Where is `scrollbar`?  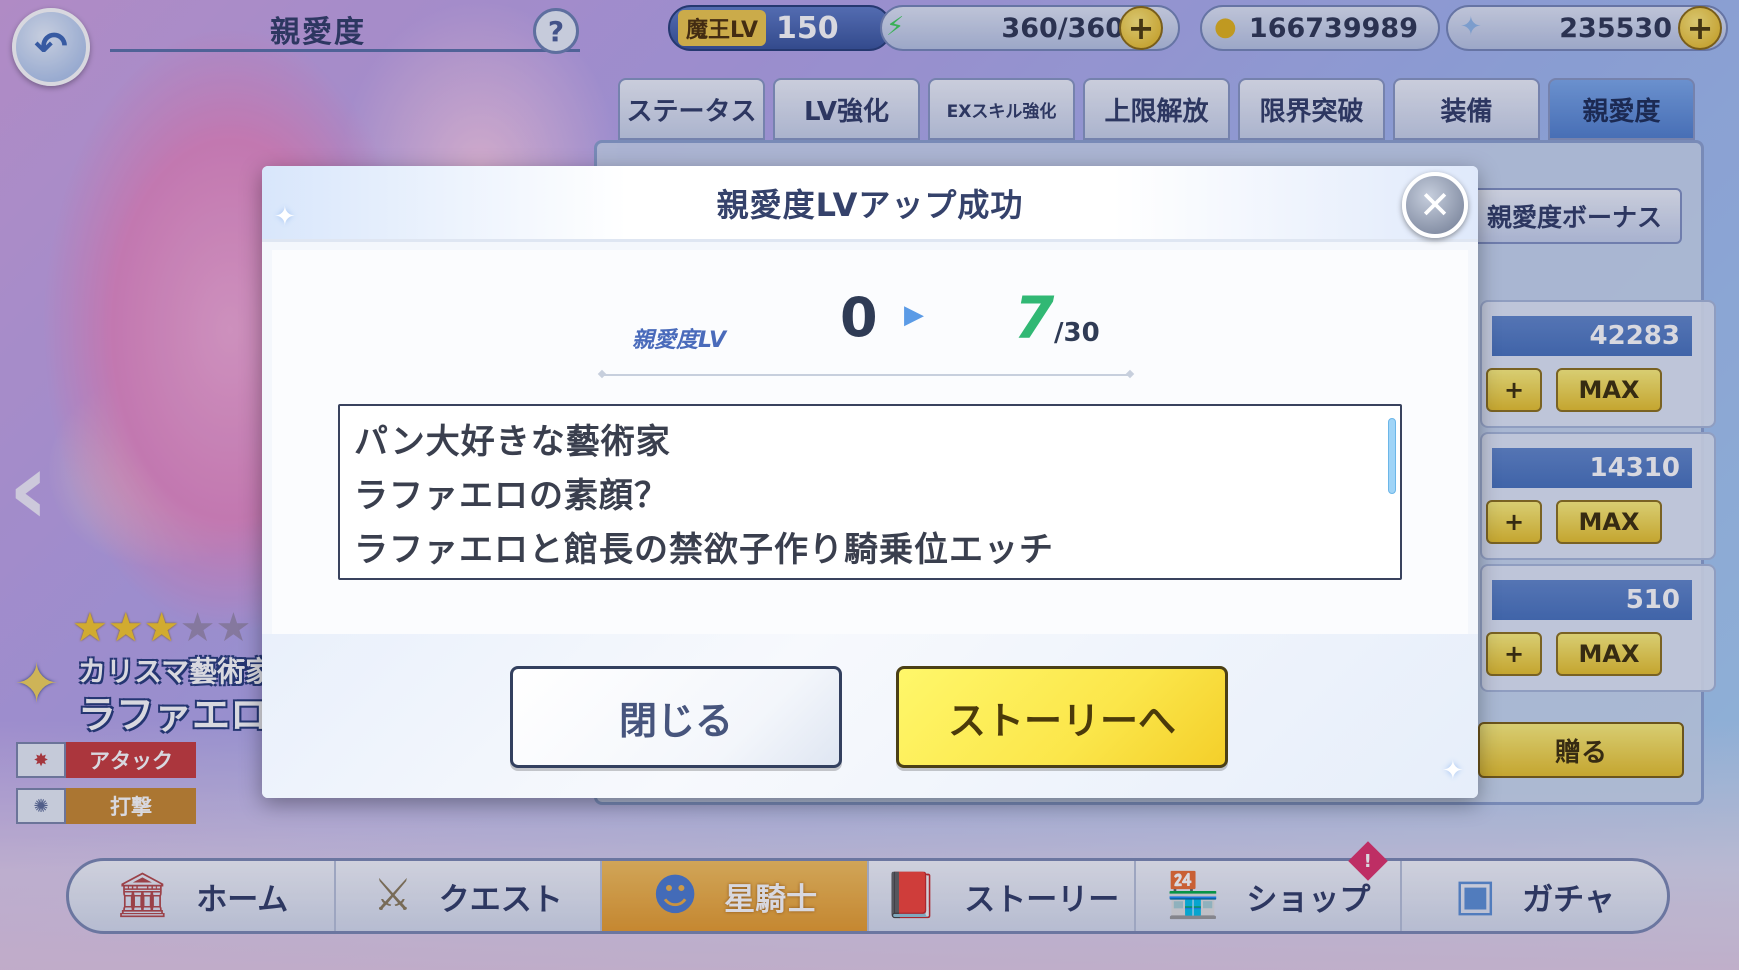 scrollbar is located at coordinates (1392, 456).